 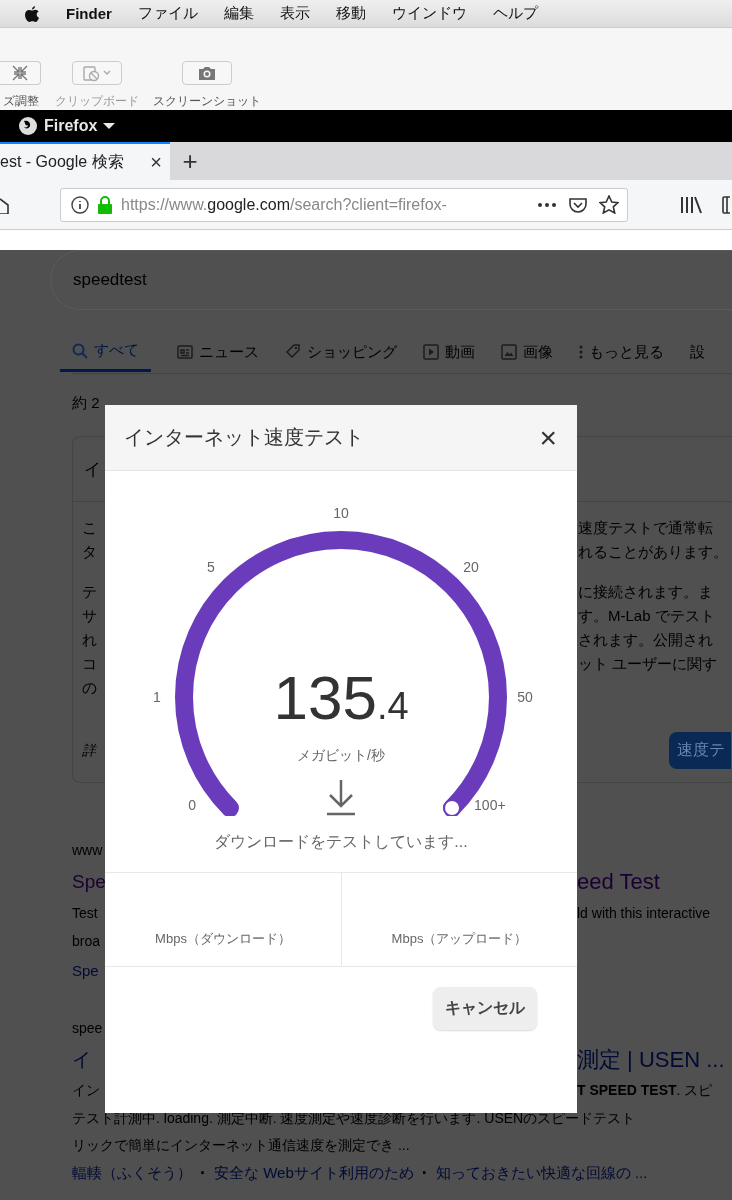 What do you see at coordinates (71, 126) in the screenshot?
I see `app-menu-title: Firefox` at bounding box center [71, 126].